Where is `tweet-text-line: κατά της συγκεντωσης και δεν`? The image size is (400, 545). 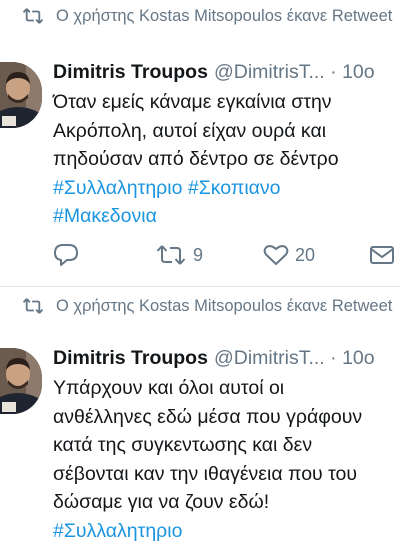 tweet-text-line: κατά της συγκεντωσης και δεν is located at coordinates (226, 445).